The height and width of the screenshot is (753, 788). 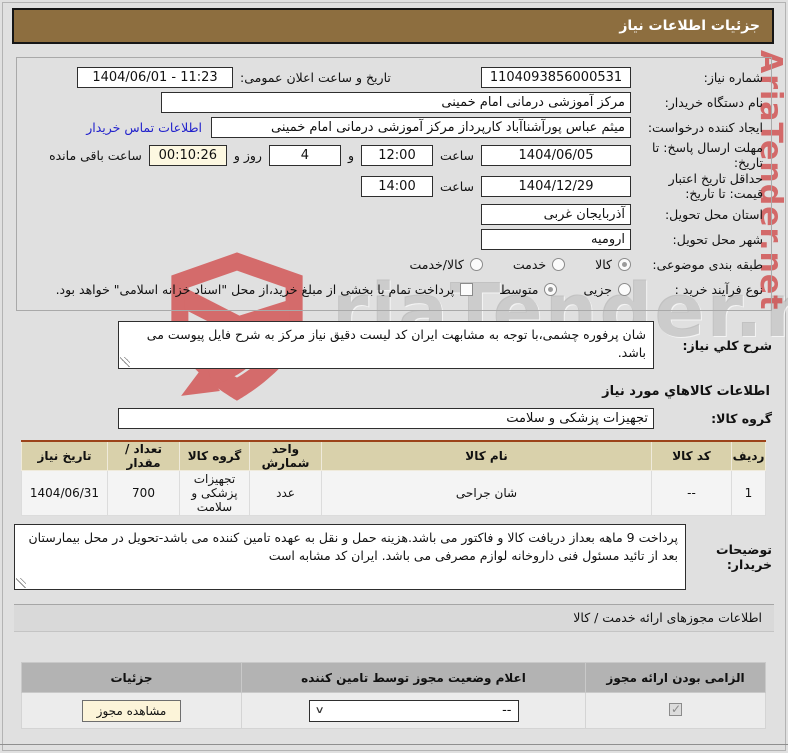 I want to click on cell-license-required, so click(x=675, y=710).